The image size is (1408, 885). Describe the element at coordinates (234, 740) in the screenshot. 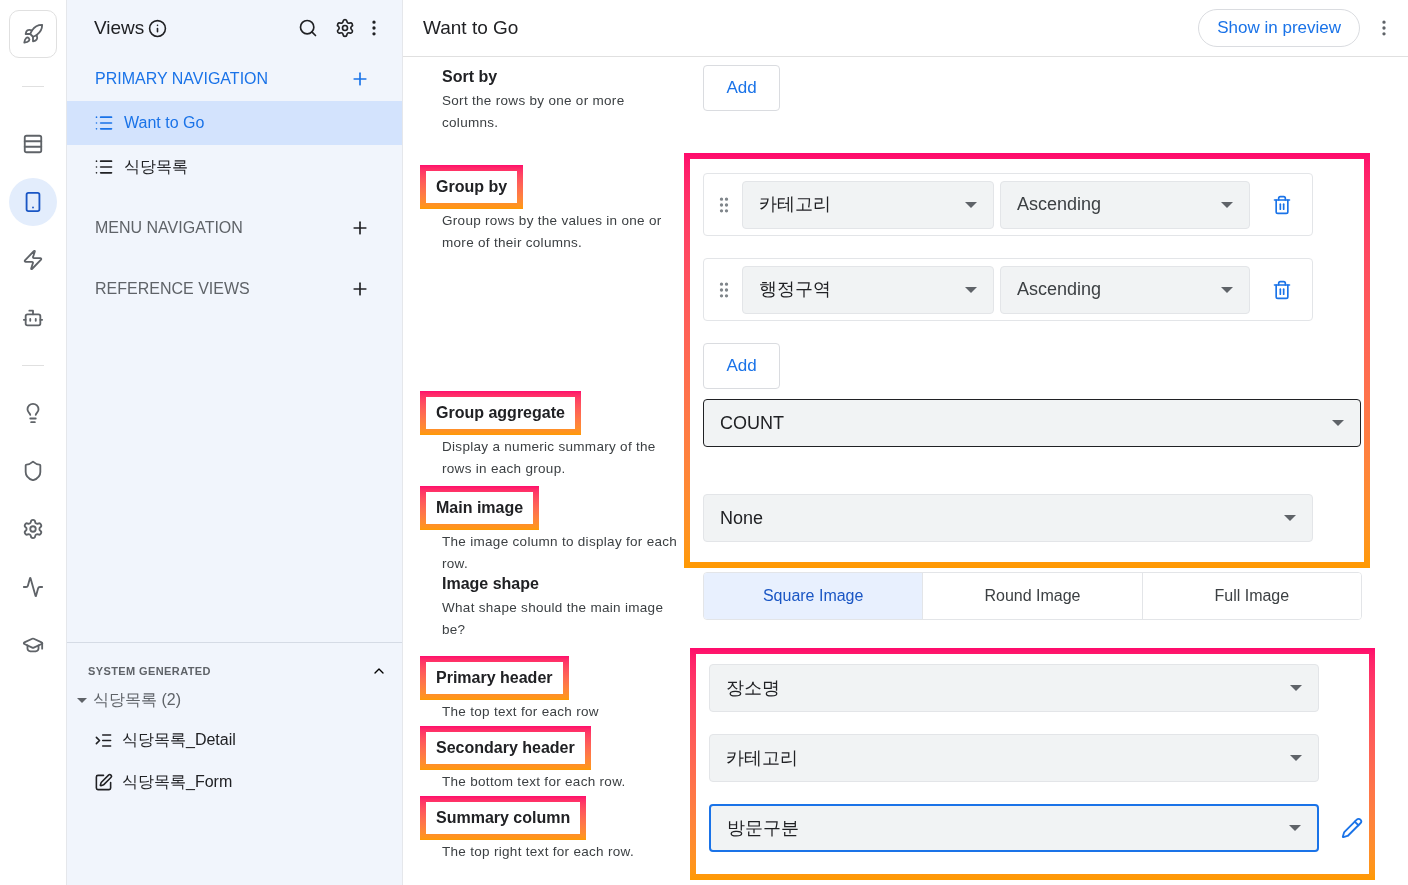

I see `view-item: 식당목록_Detail` at that location.